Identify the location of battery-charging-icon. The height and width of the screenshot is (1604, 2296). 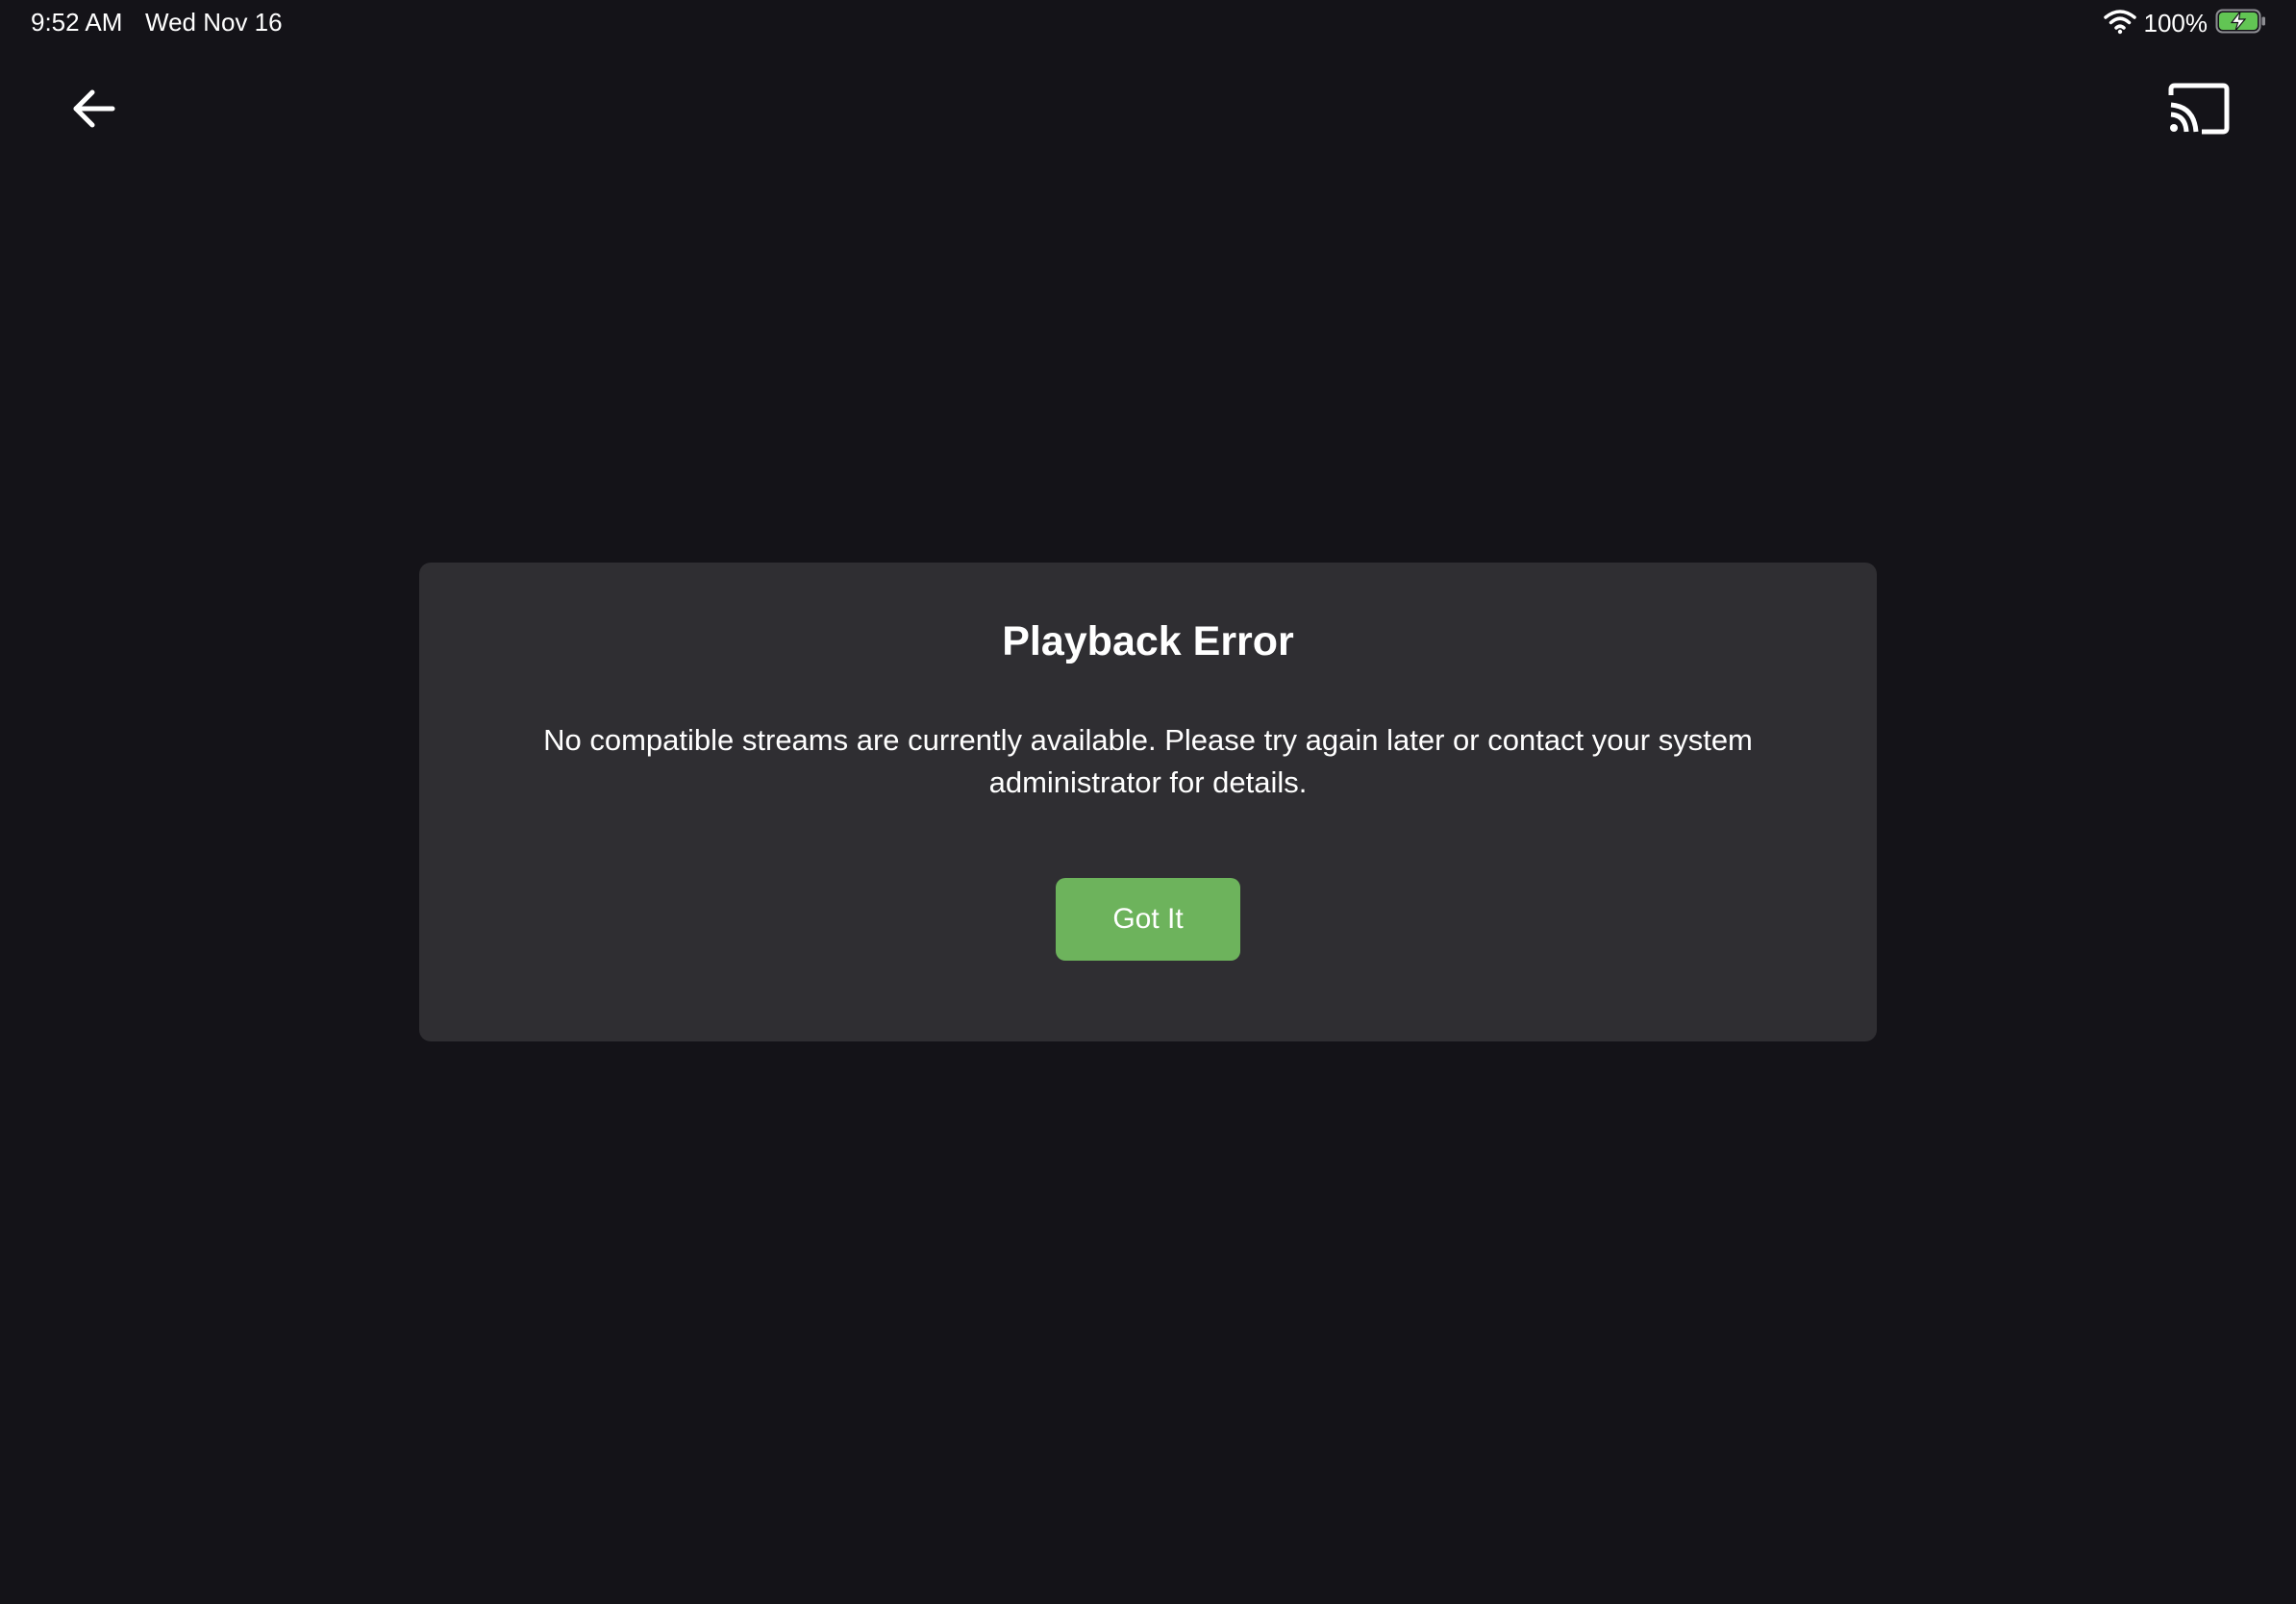
(2241, 23).